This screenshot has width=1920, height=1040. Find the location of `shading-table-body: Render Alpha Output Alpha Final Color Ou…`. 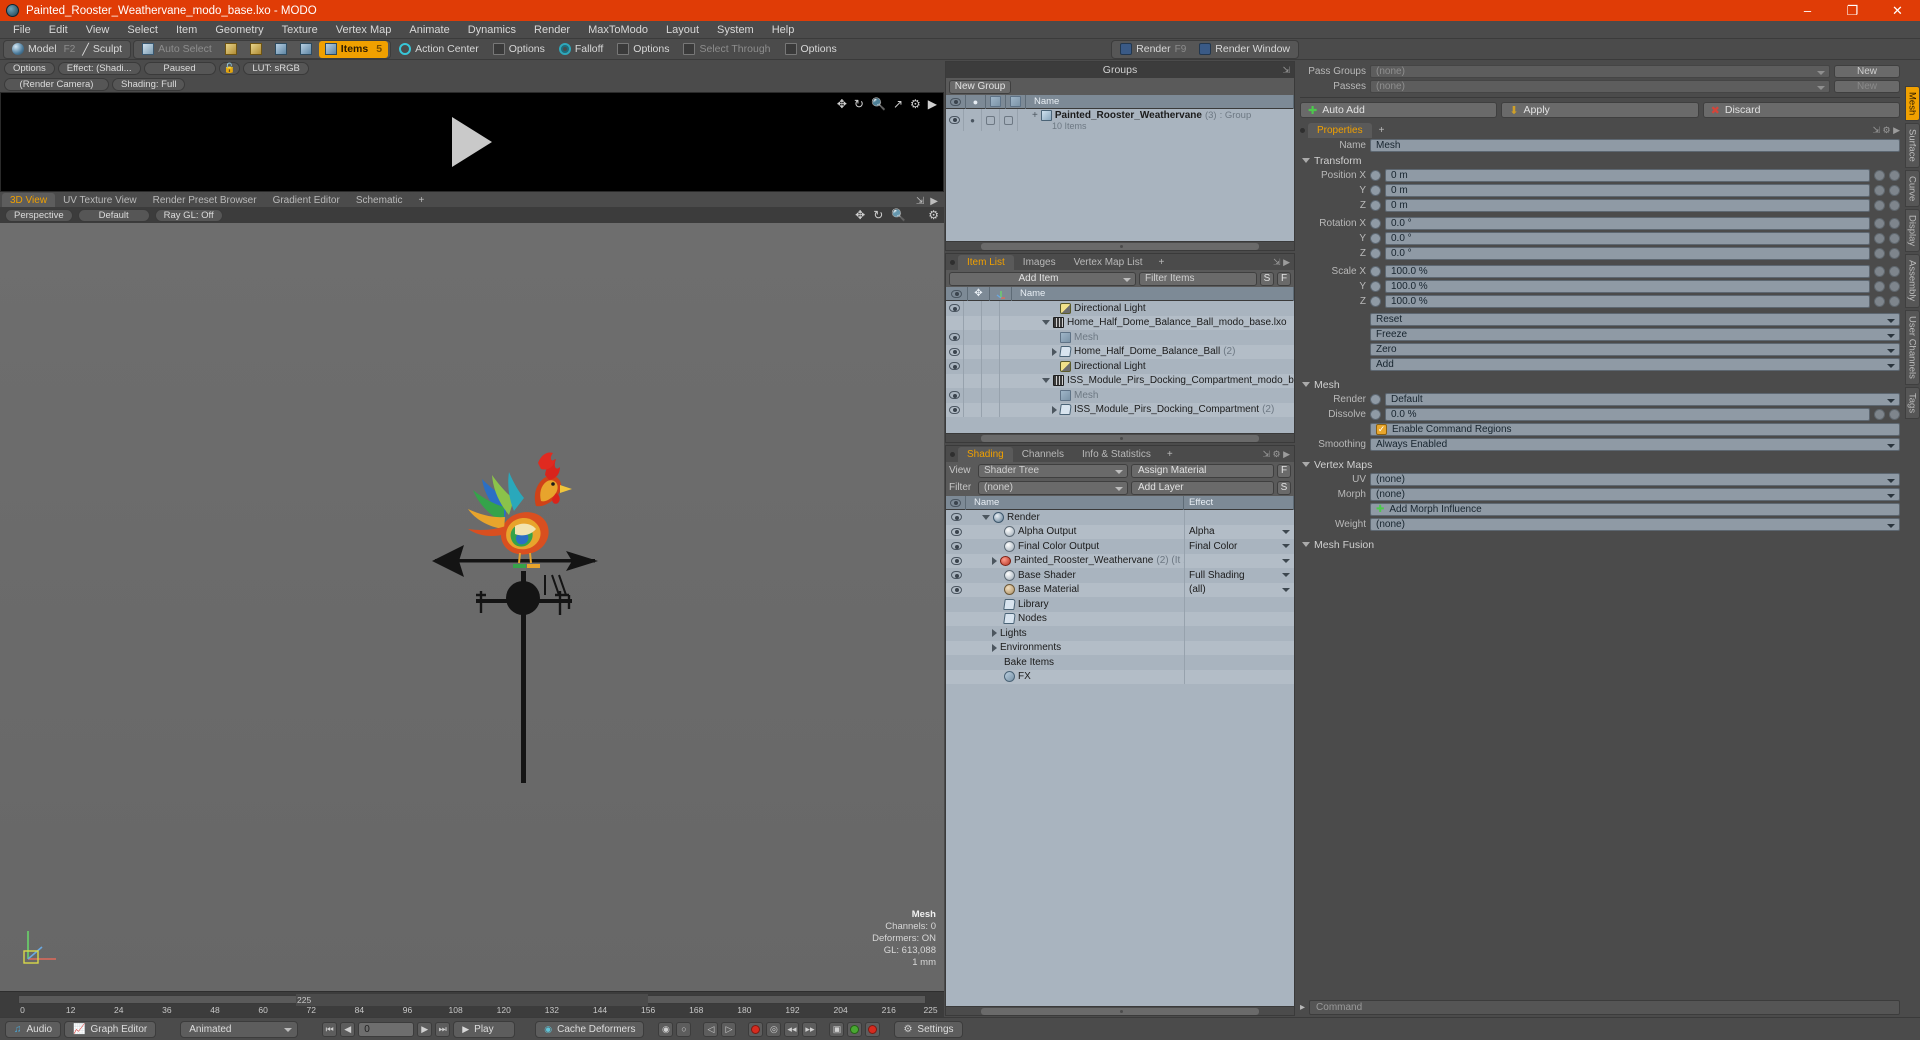

shading-table-body: Render Alpha Output Alpha Final Color Ou… is located at coordinates (1120, 758).